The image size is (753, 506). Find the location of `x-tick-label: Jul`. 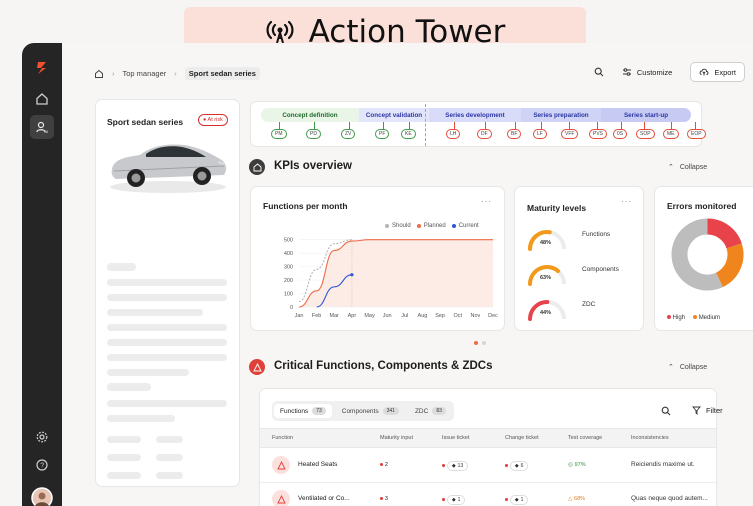

x-tick-label: Jul is located at coordinates (404, 316).